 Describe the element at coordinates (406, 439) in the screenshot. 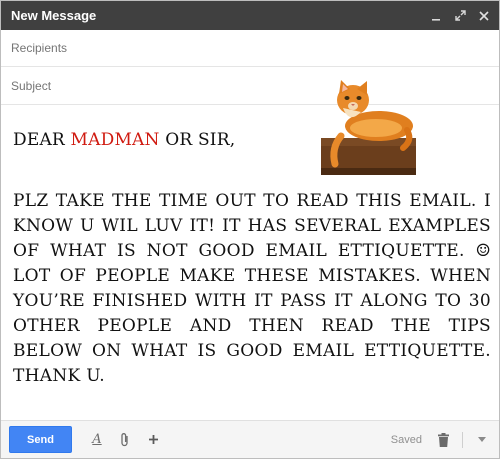

I see `saved-status: Saved` at that location.